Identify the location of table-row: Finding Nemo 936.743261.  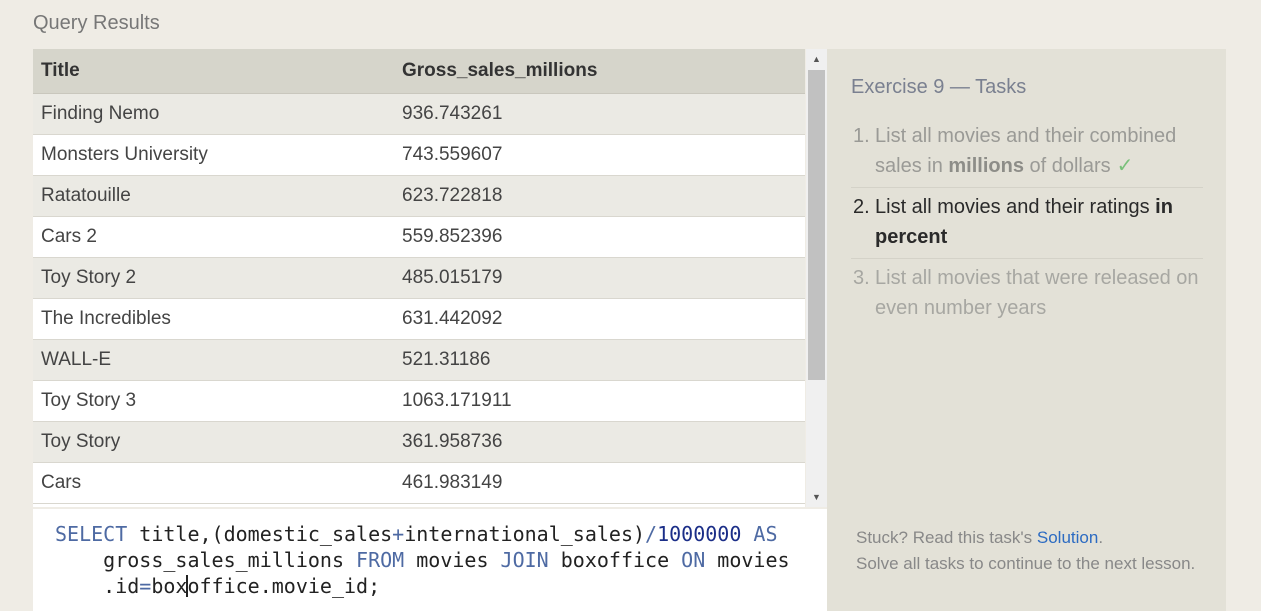
(419, 114).